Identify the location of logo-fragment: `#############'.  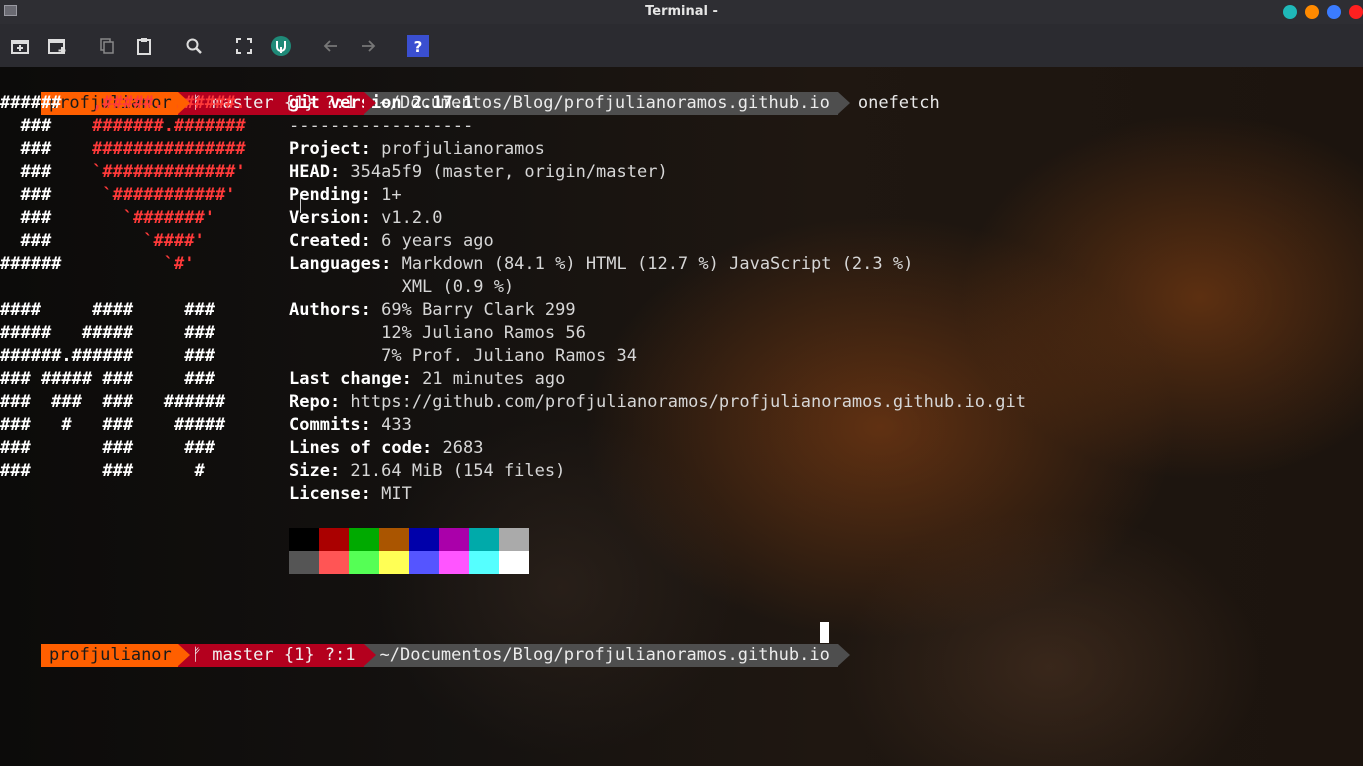
(169, 172).